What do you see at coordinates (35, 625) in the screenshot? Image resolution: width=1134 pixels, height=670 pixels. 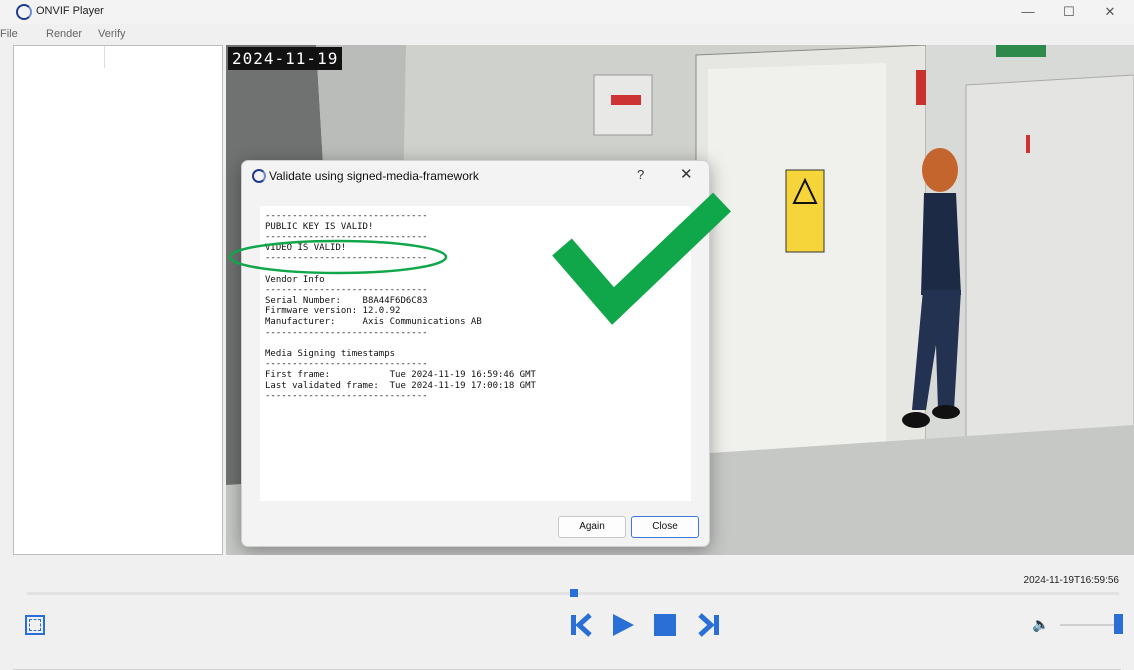 I see `fullscreen-icon` at bounding box center [35, 625].